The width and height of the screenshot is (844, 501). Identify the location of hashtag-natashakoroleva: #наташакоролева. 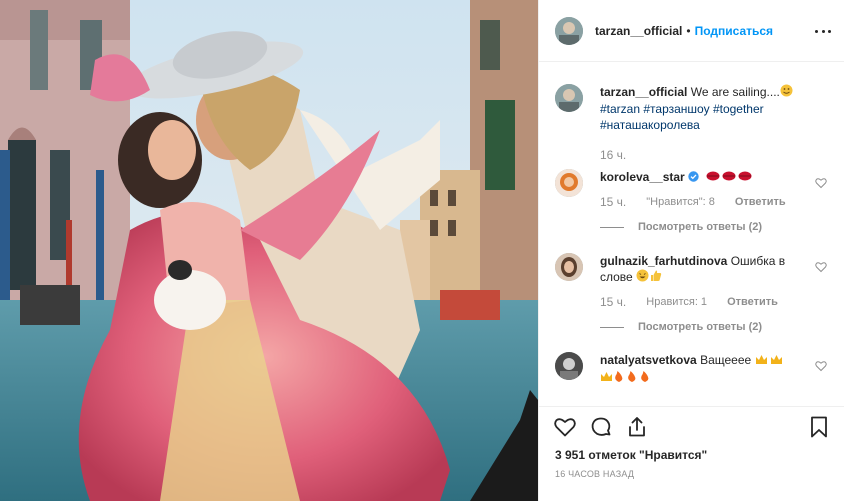
(650, 125).